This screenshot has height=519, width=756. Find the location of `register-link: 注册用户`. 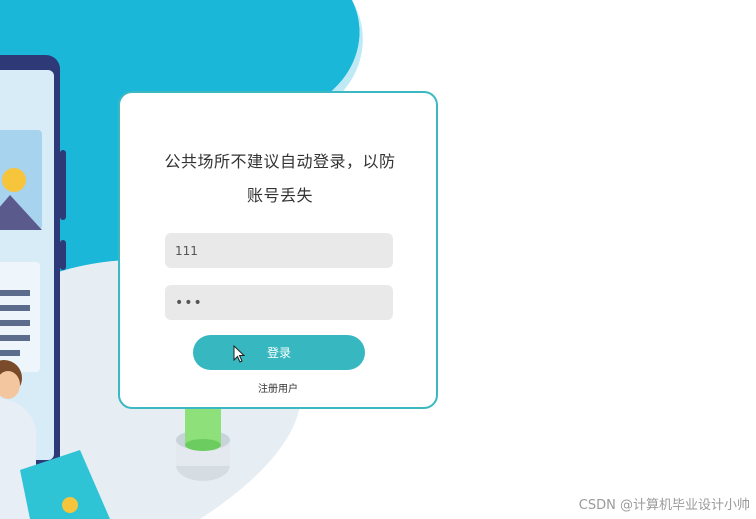

register-link: 注册用户 is located at coordinates (278, 387).